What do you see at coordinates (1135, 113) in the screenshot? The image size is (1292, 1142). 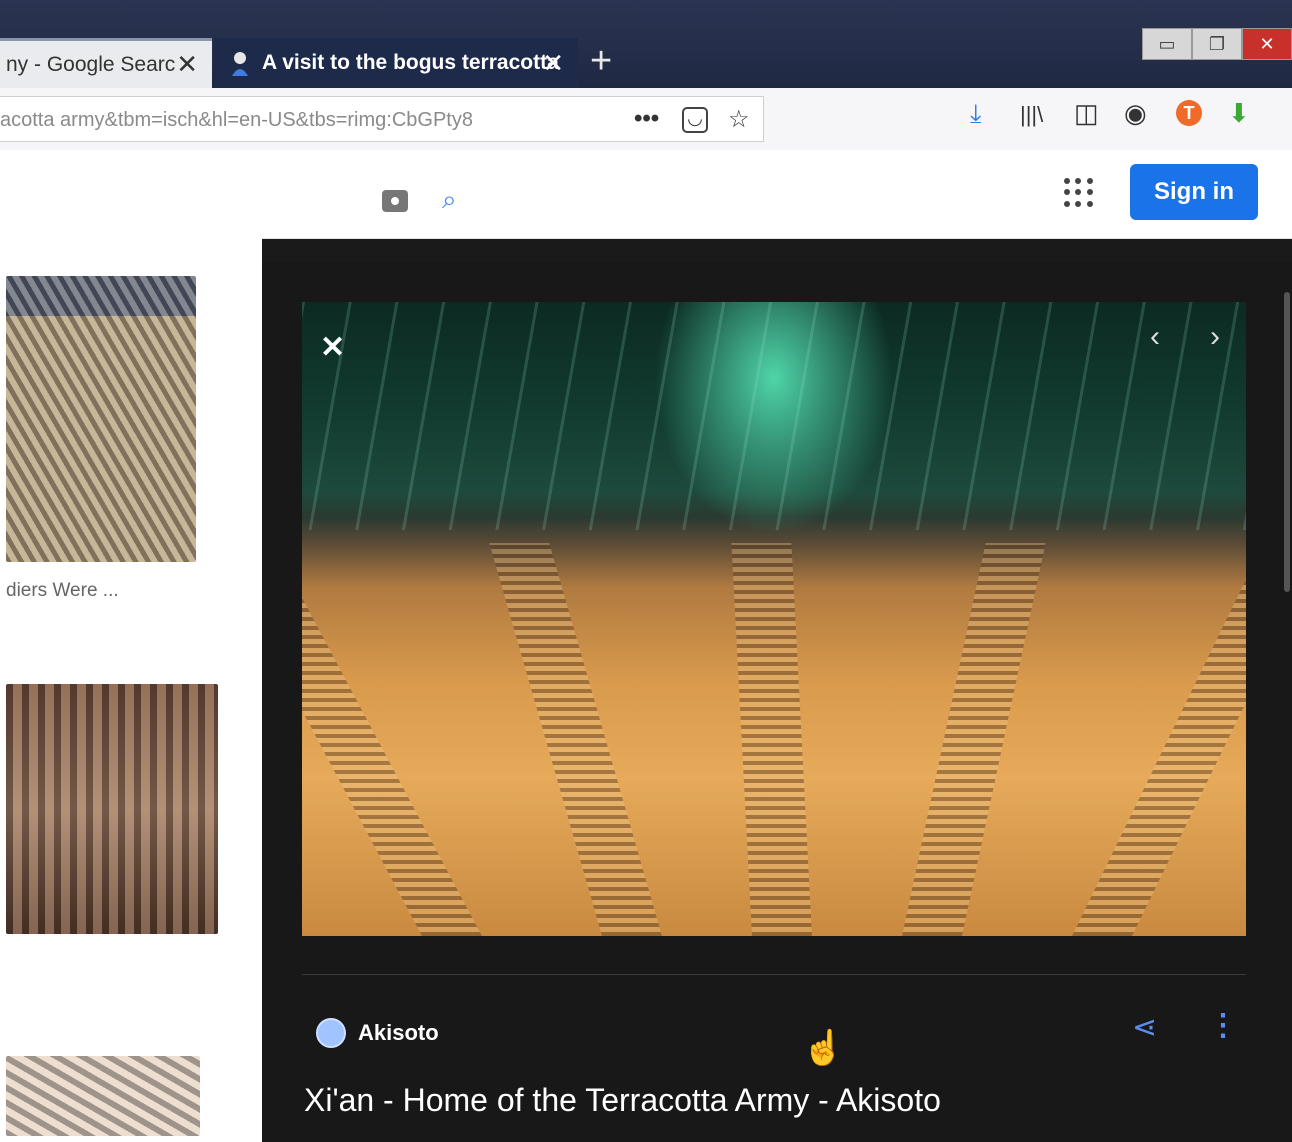 I see `account-icon: ◉` at bounding box center [1135, 113].